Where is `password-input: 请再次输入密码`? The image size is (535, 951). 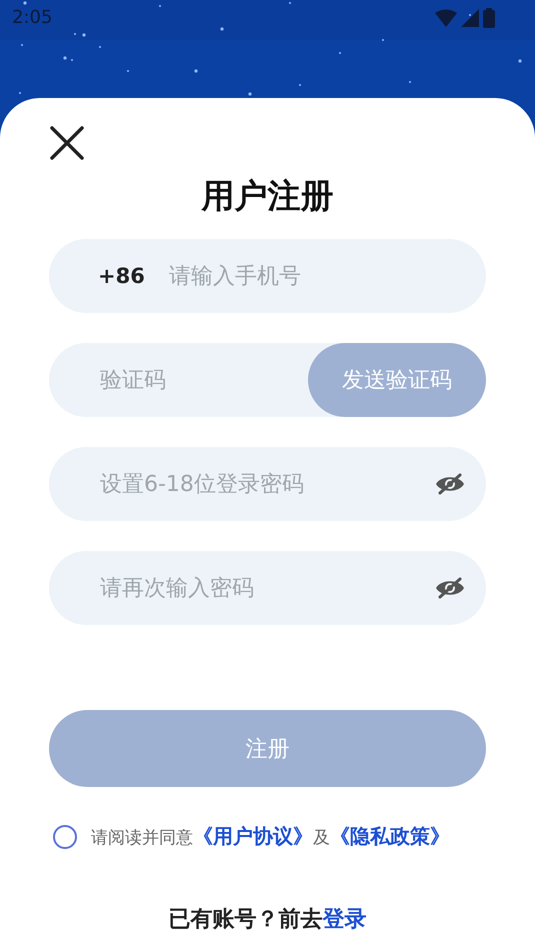 password-input: 请再次输入密码 is located at coordinates (266, 588).